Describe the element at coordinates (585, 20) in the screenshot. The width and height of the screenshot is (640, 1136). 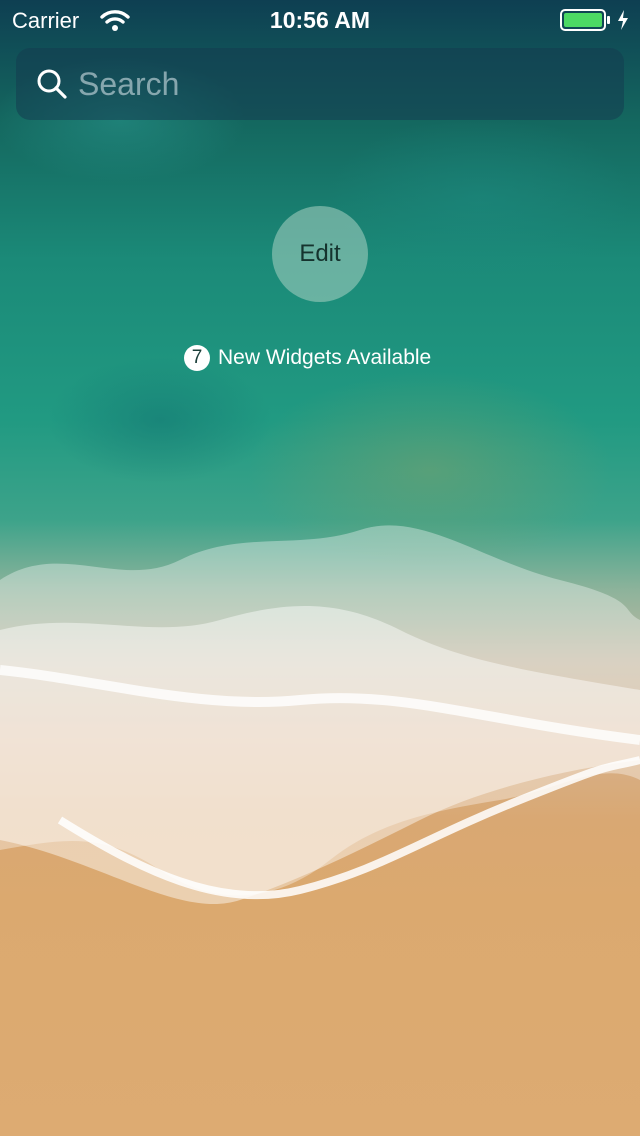
I see `battery-icon` at that location.